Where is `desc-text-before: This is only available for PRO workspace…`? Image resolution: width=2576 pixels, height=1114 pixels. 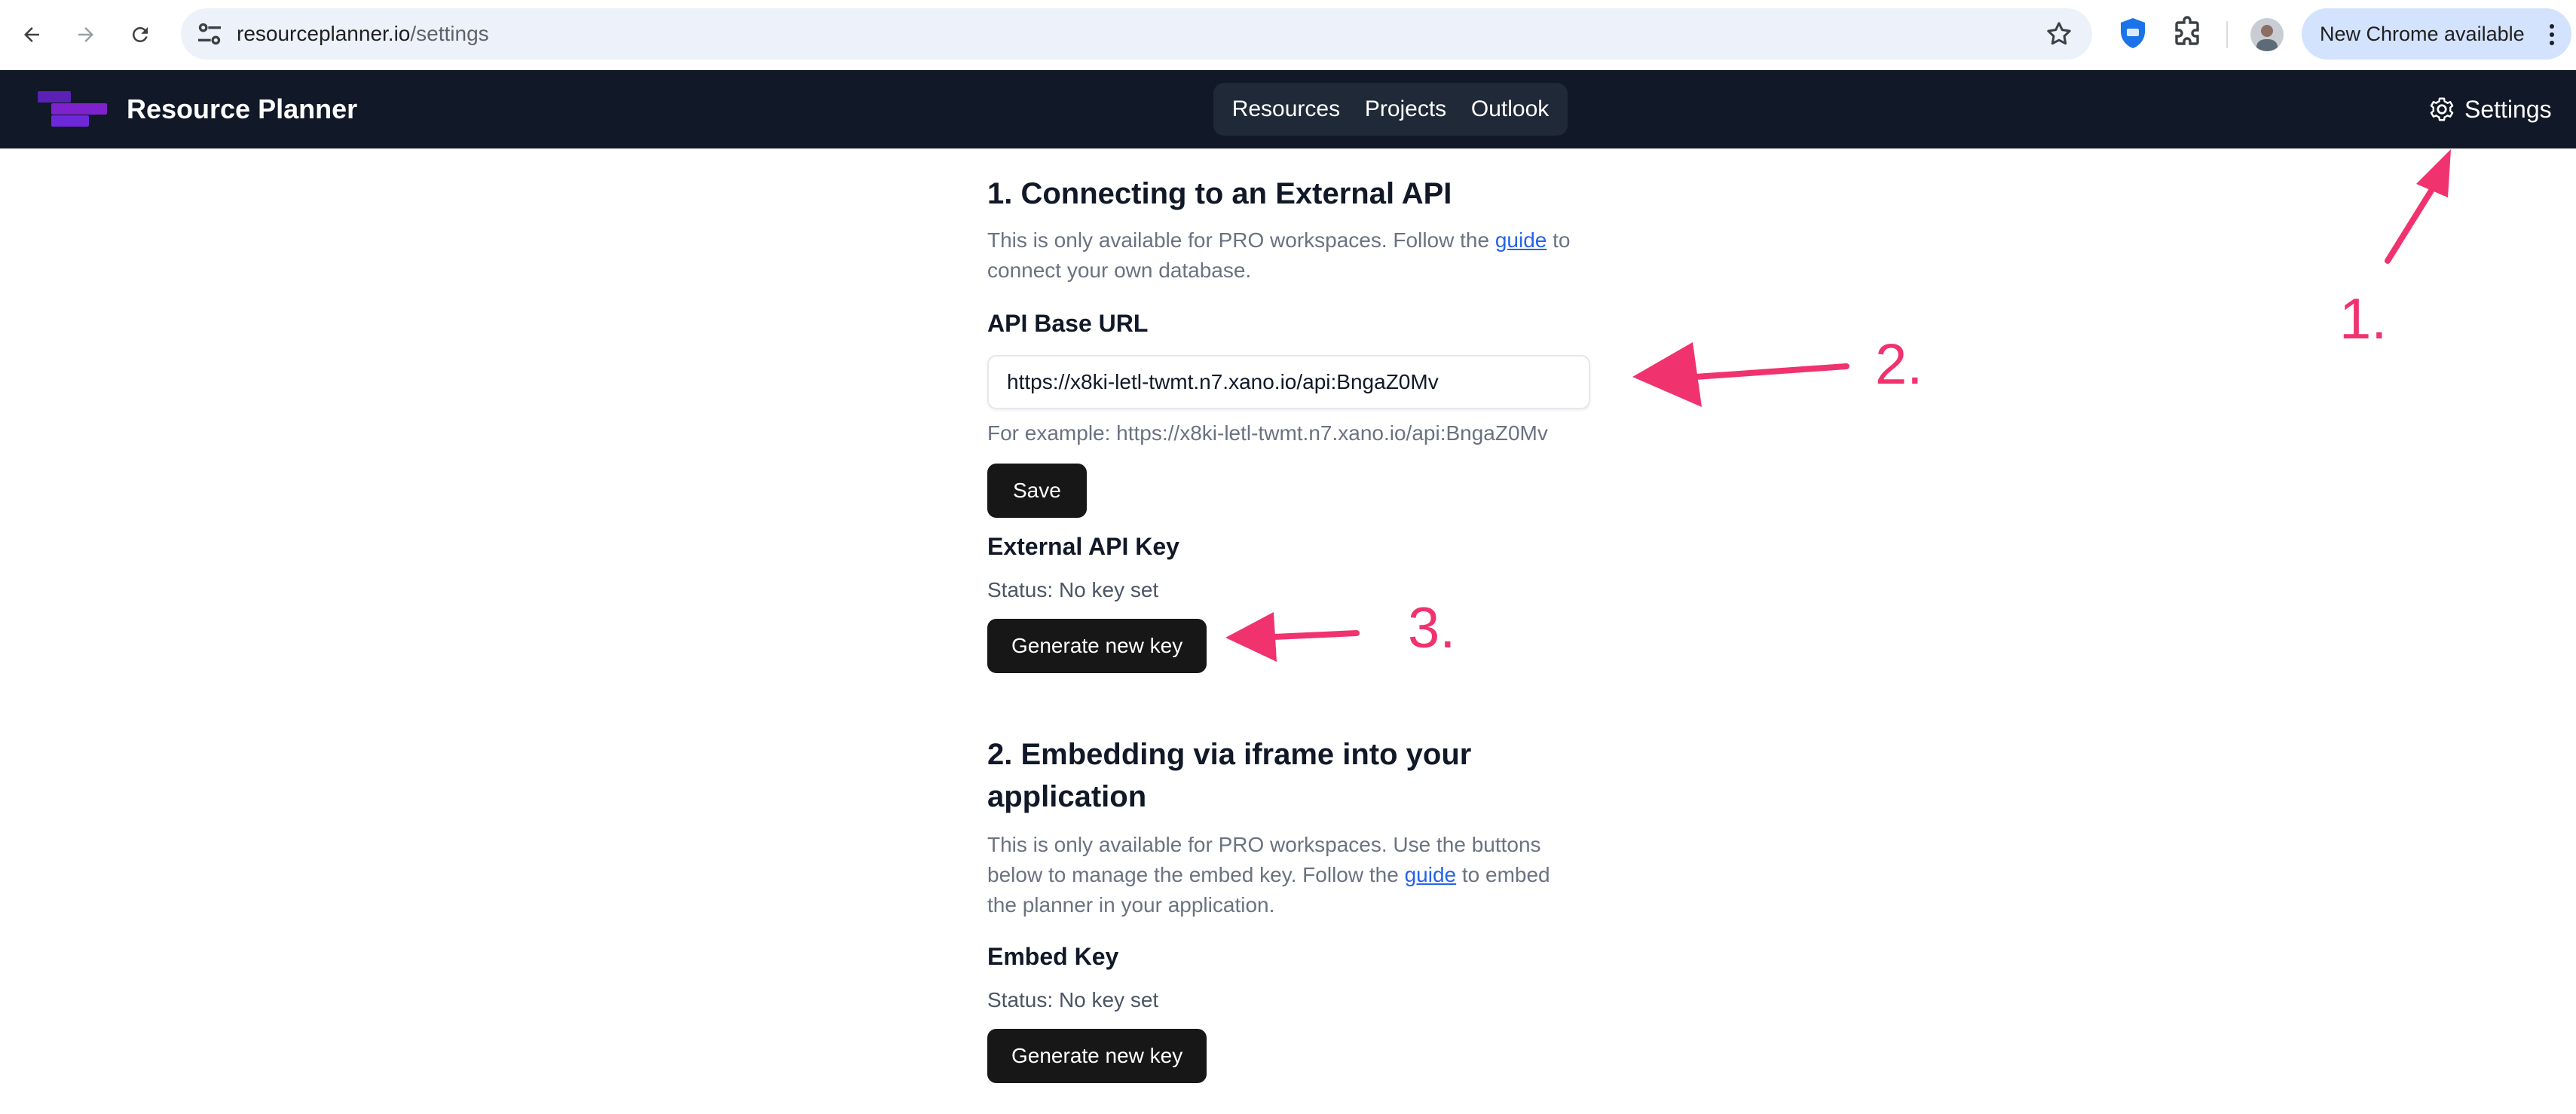 desc-text-before: This is only available for PRO workspace… is located at coordinates (1241, 240).